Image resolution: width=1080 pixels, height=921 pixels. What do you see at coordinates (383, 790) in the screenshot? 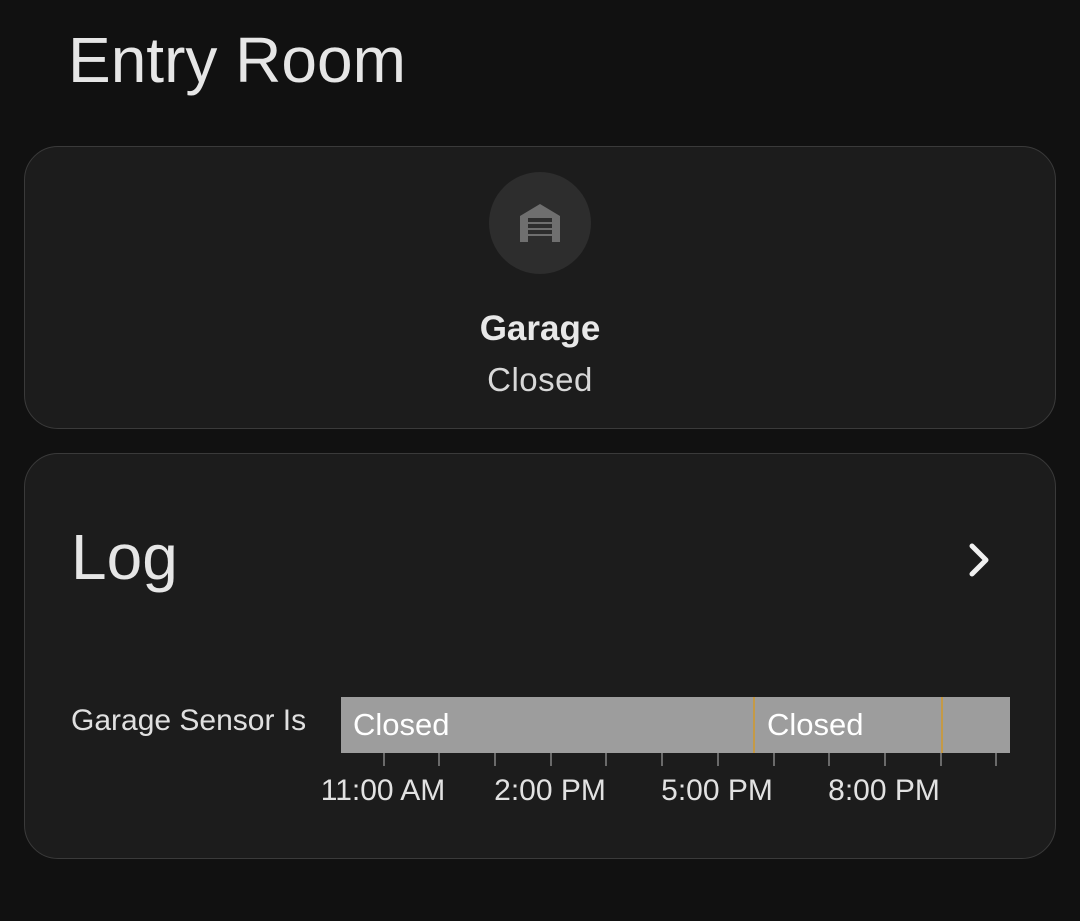
I see `axis-label: 11:00 AM` at bounding box center [383, 790].